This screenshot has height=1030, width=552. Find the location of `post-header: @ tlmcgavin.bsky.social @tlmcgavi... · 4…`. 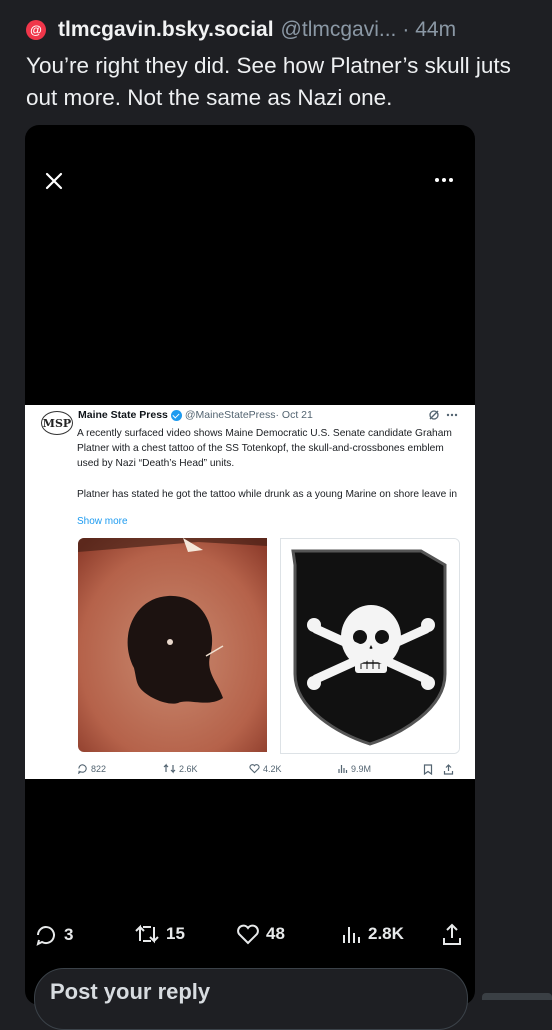

post-header: @ tlmcgavin.bsky.social @tlmcgavi... · 4… is located at coordinates (280, 30).